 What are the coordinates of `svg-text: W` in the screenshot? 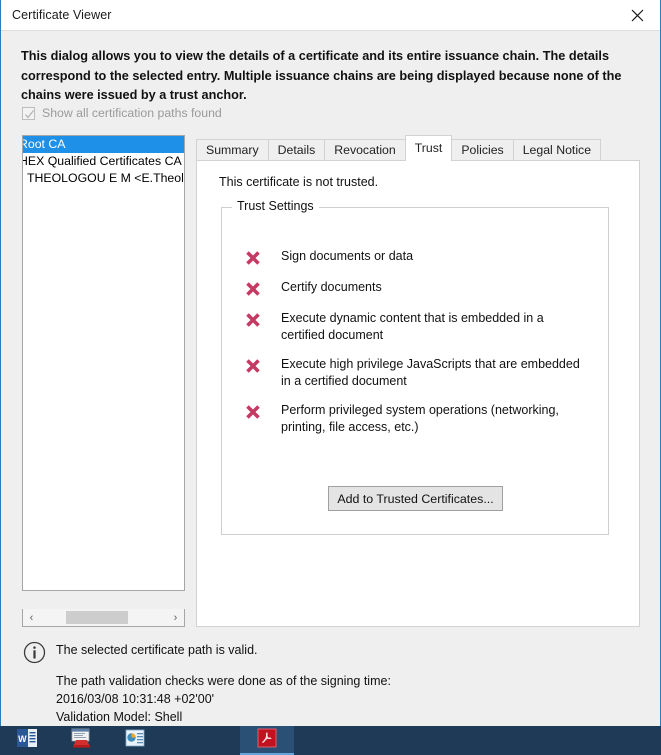 It's located at (22, 739).